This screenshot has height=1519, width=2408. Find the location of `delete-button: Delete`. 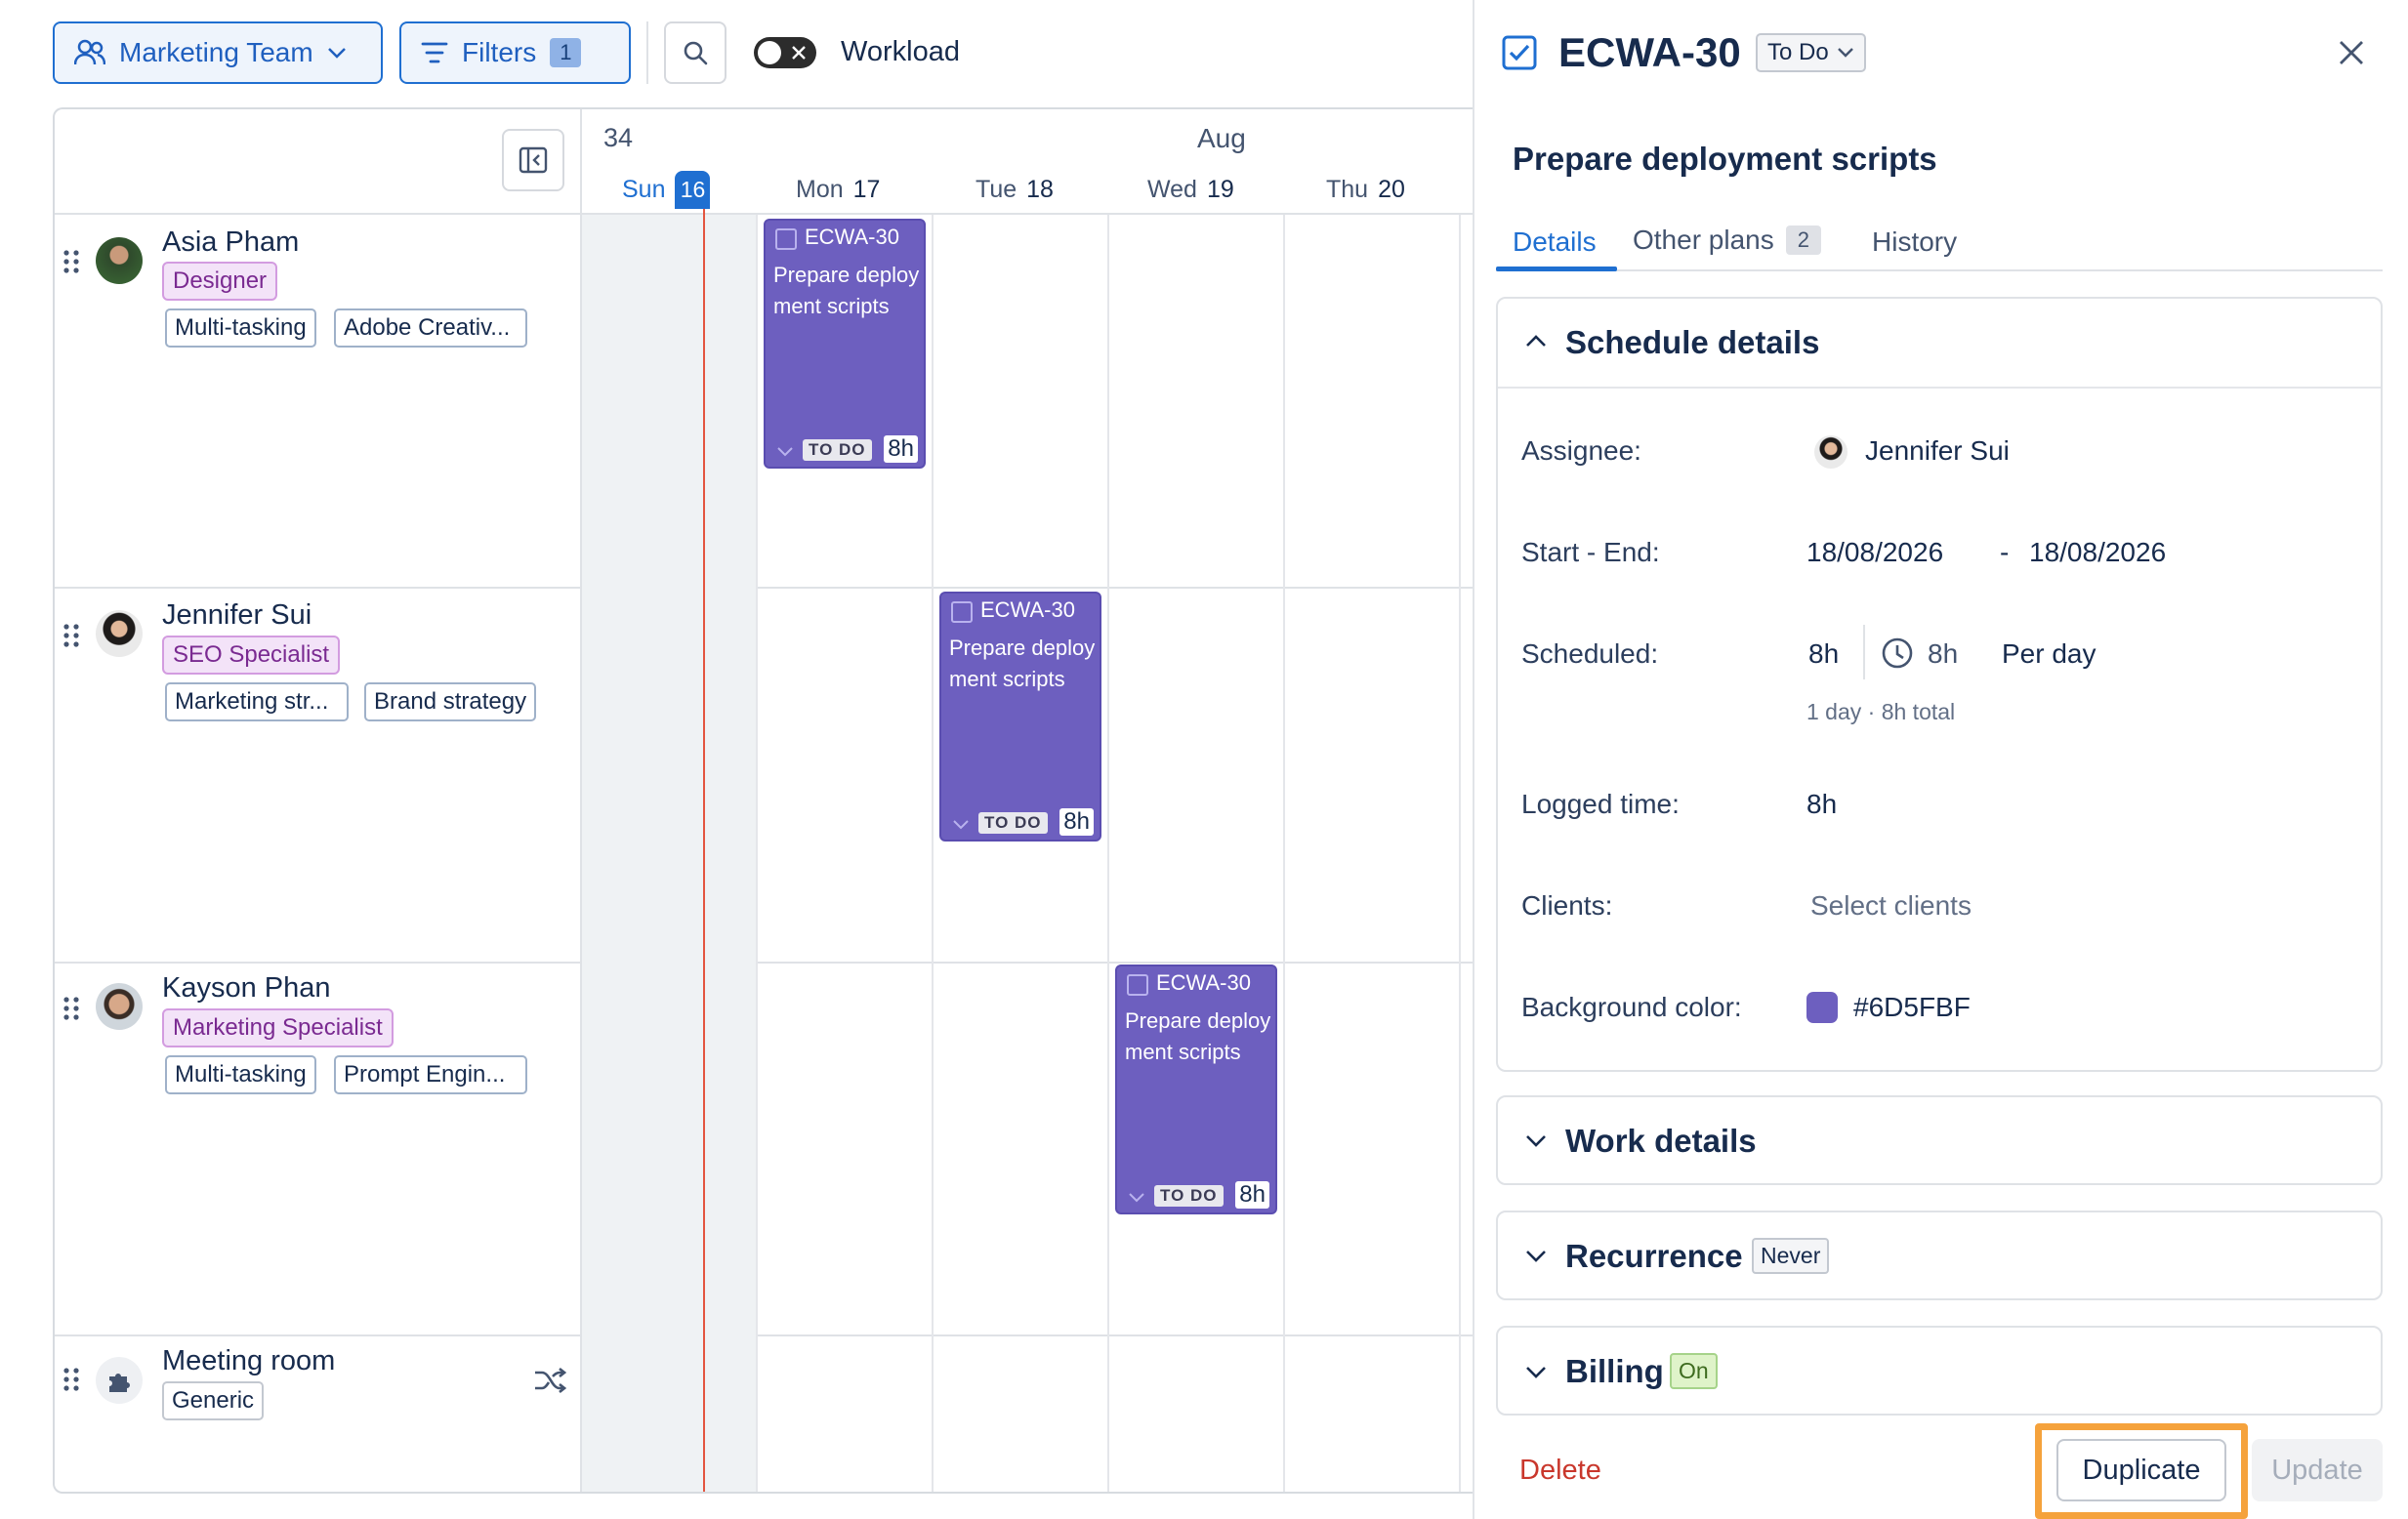

delete-button: Delete is located at coordinates (1560, 1471).